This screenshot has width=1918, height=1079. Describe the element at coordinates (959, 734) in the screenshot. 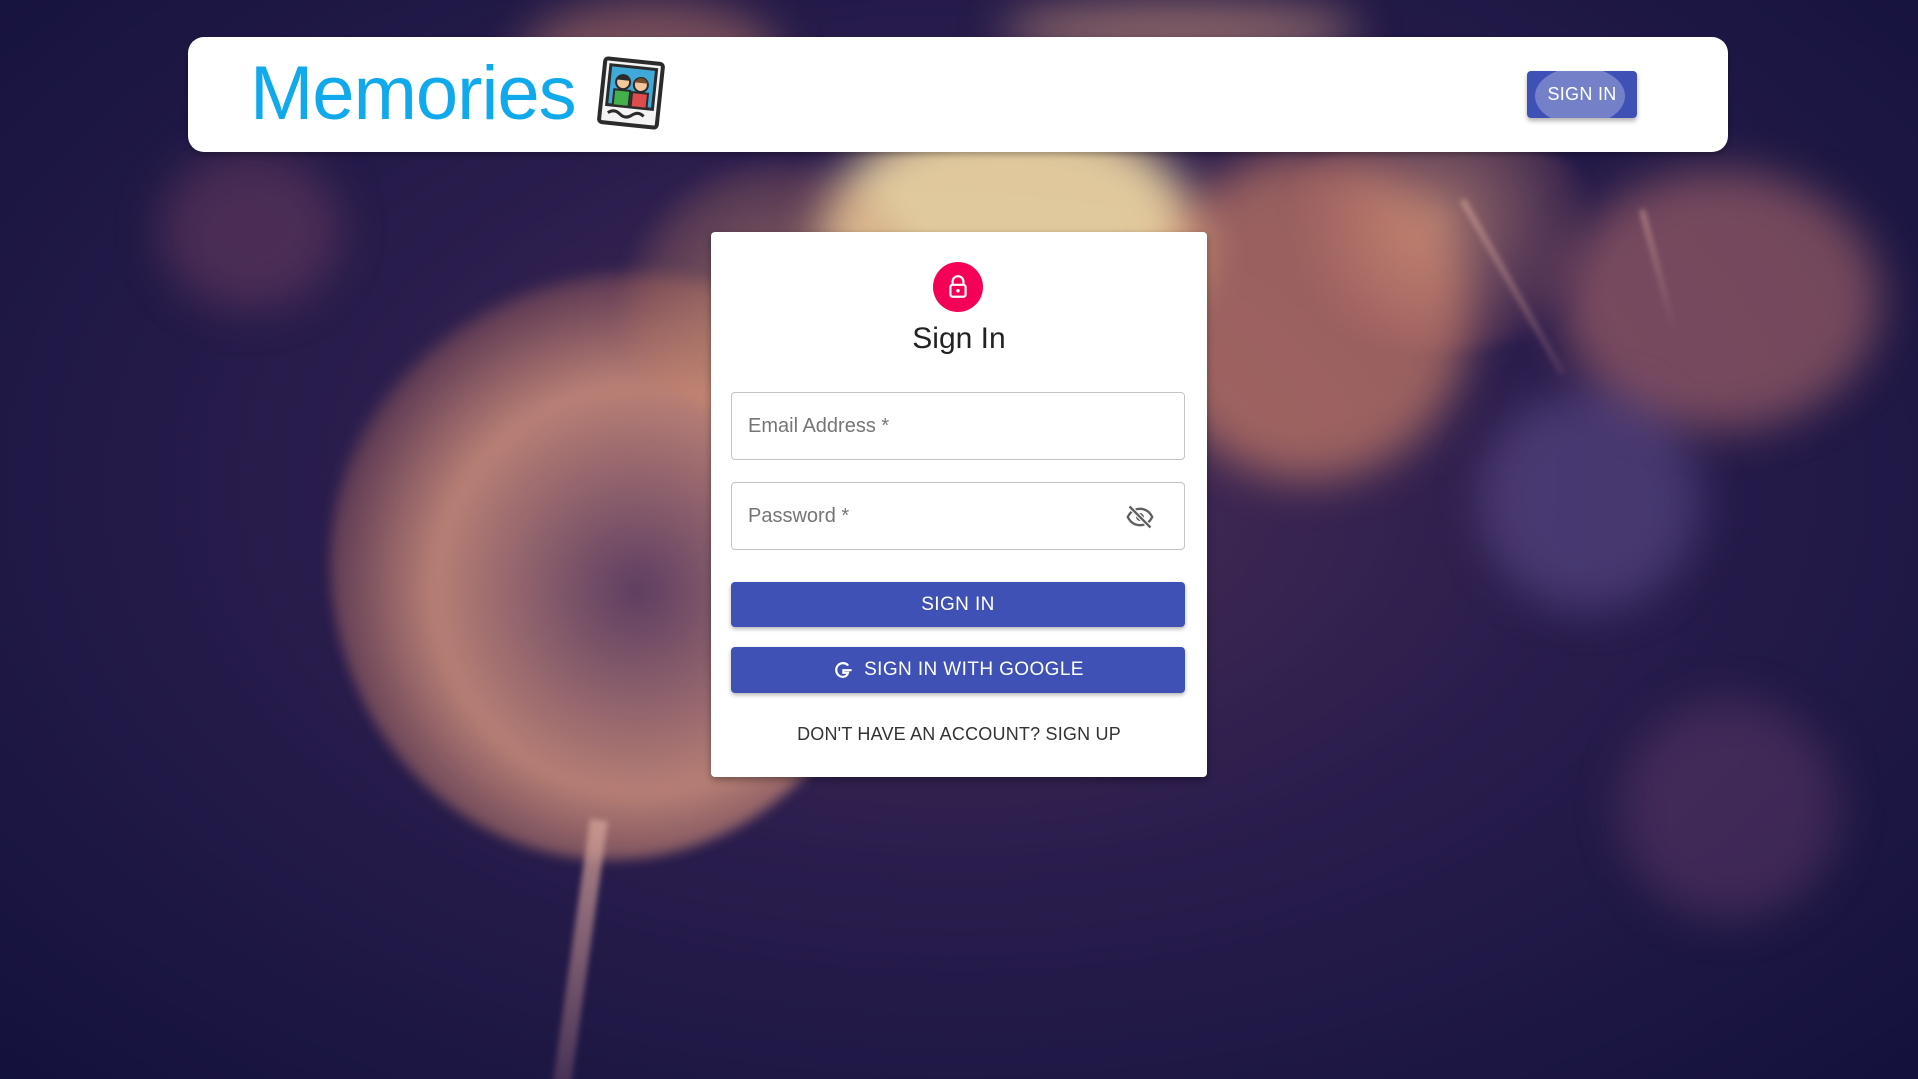

I see `signup-link: DON'T HAVE AN ACCOUNT? SIGN UP` at that location.